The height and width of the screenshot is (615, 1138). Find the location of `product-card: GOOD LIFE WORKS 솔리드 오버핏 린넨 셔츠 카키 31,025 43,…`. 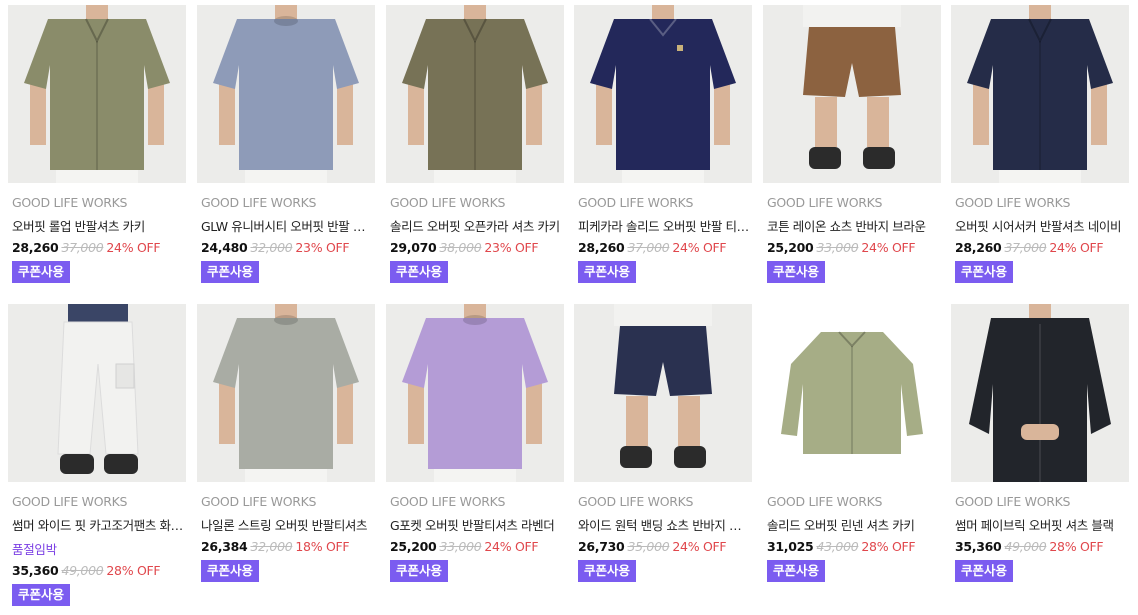

product-card: GOOD LIFE WORKS 솔리드 오버핏 린넨 셔츠 카키 31,025 43,… is located at coordinates (853, 443).